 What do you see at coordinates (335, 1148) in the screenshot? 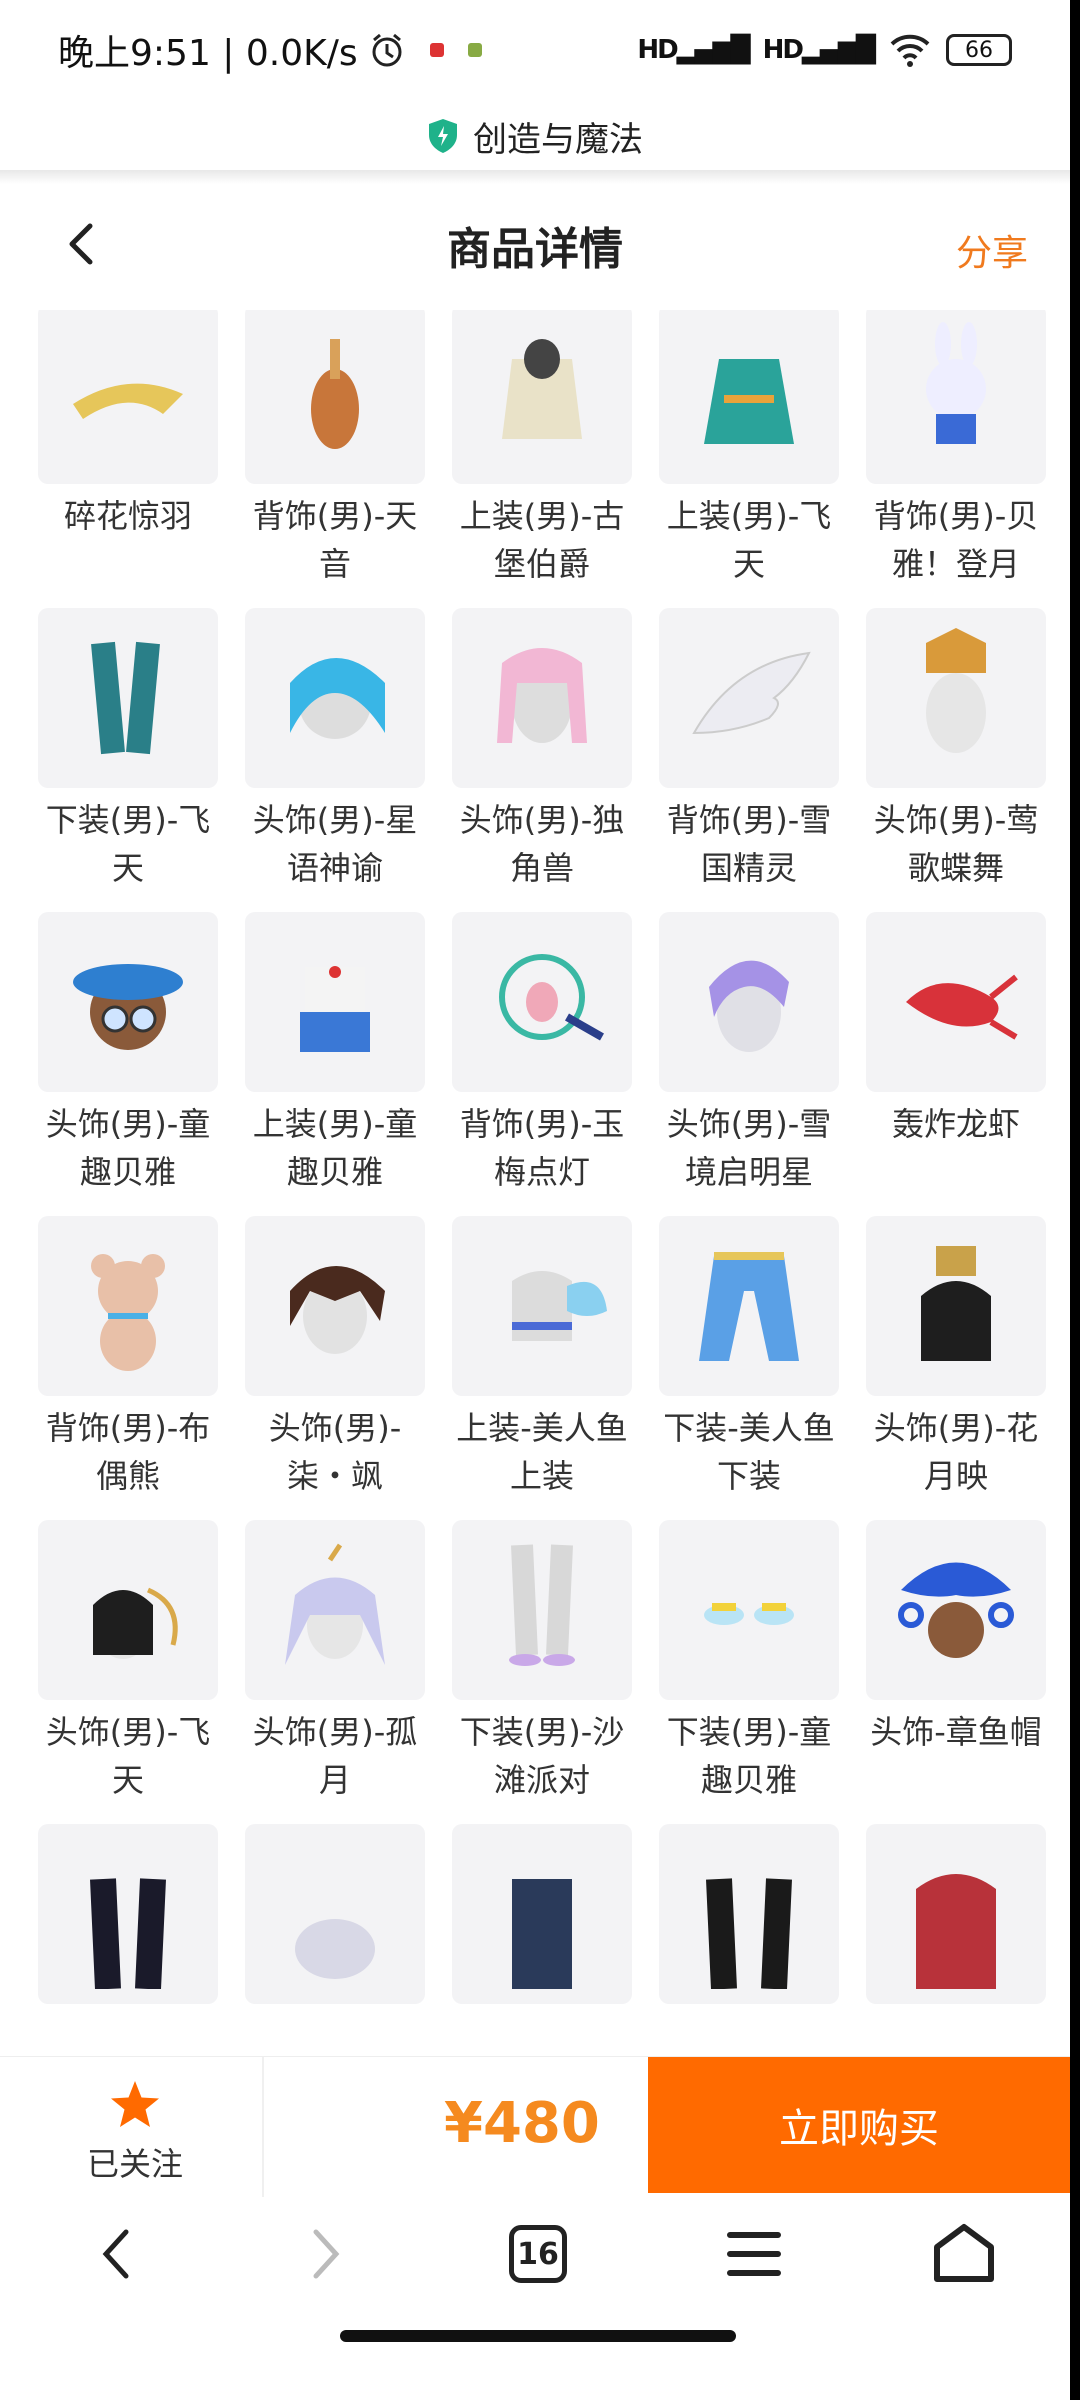
I see `item-name: 上装(男)-童趣贝雅` at bounding box center [335, 1148].